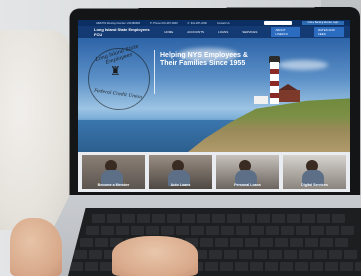  I want to click on nav-services: SERVICES, so click(249, 32).